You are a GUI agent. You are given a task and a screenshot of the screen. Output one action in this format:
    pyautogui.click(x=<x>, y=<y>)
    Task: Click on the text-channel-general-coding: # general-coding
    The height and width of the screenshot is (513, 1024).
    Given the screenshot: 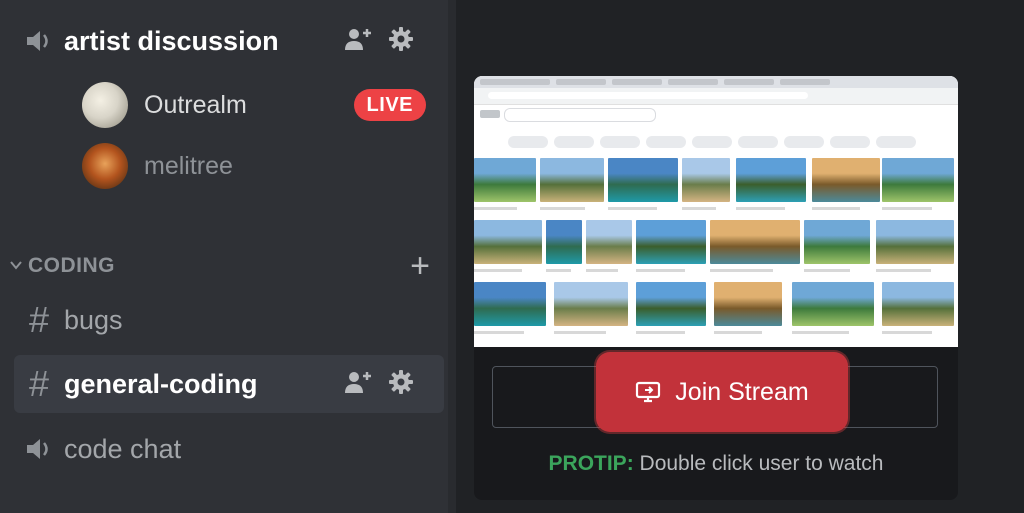 What is the action you would take?
    pyautogui.click(x=229, y=384)
    